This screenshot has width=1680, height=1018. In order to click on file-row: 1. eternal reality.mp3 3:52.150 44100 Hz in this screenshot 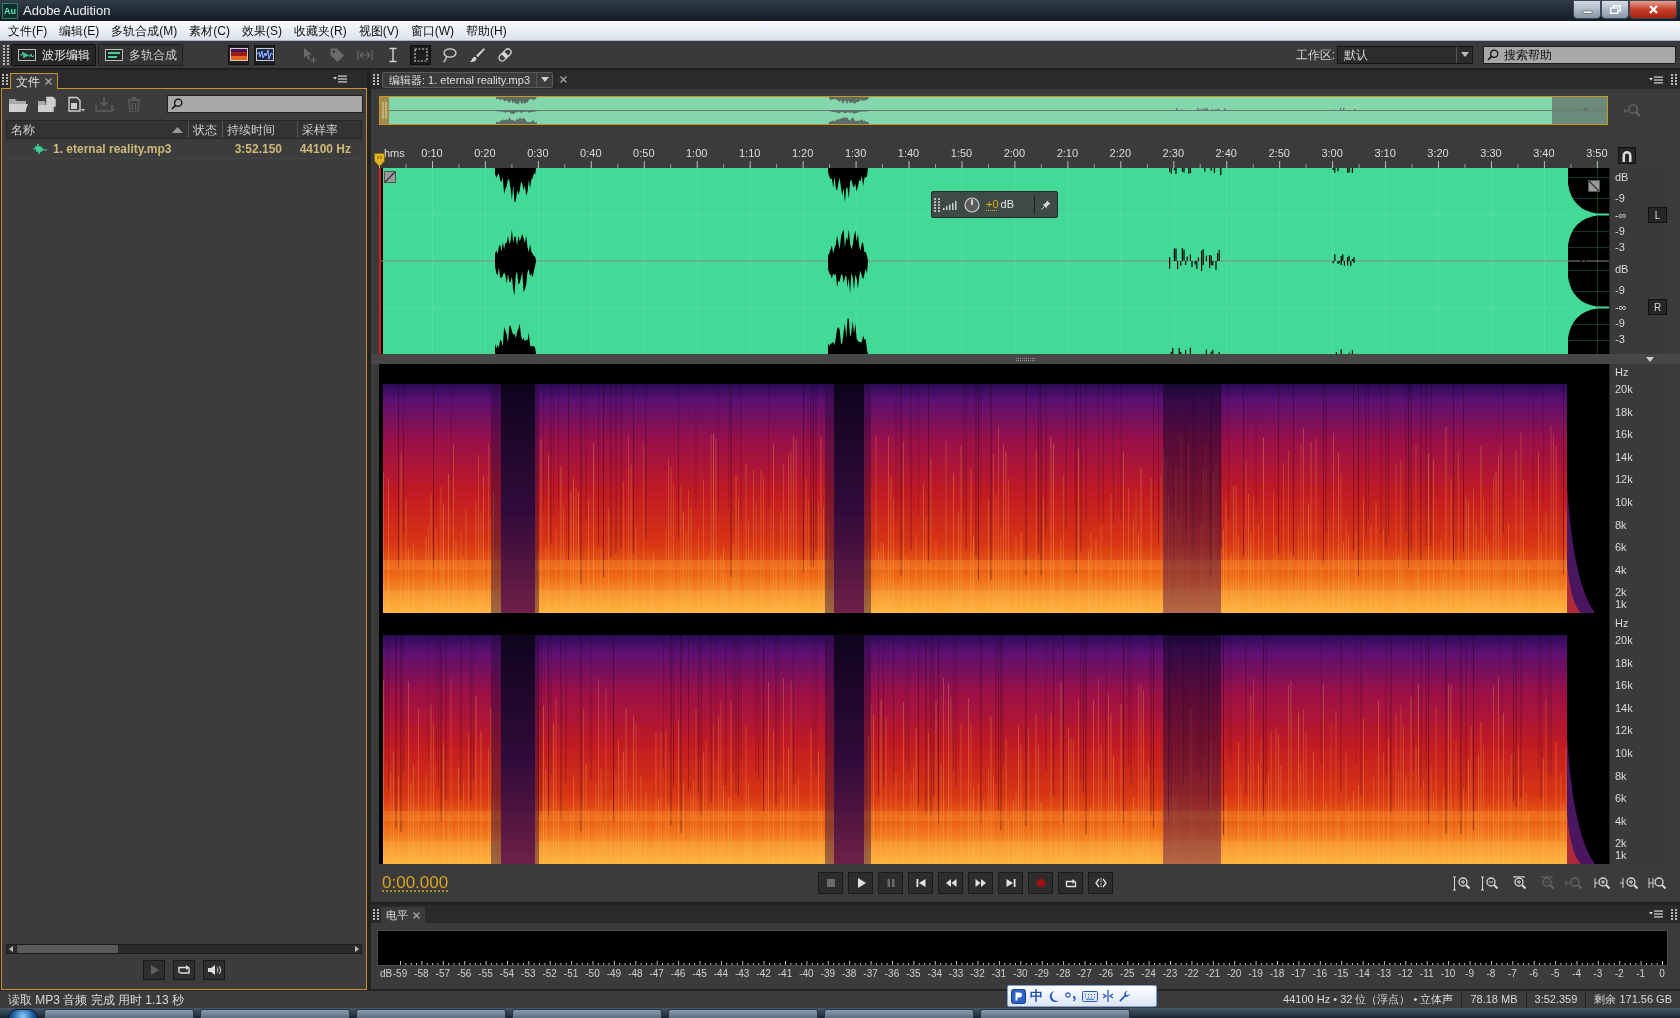, I will do `click(184, 149)`.